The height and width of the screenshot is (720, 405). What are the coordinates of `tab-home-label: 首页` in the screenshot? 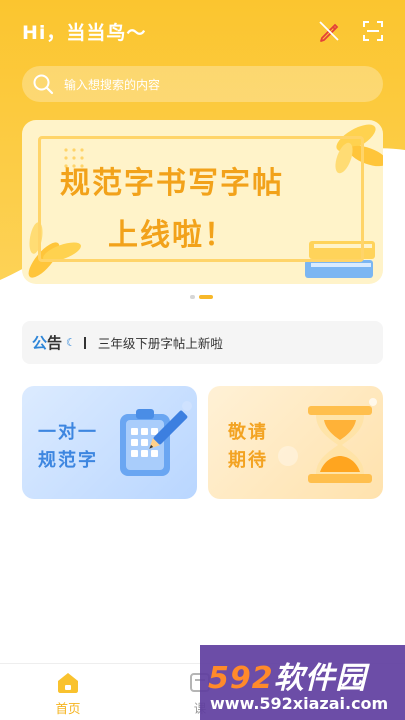 It's located at (68, 708).